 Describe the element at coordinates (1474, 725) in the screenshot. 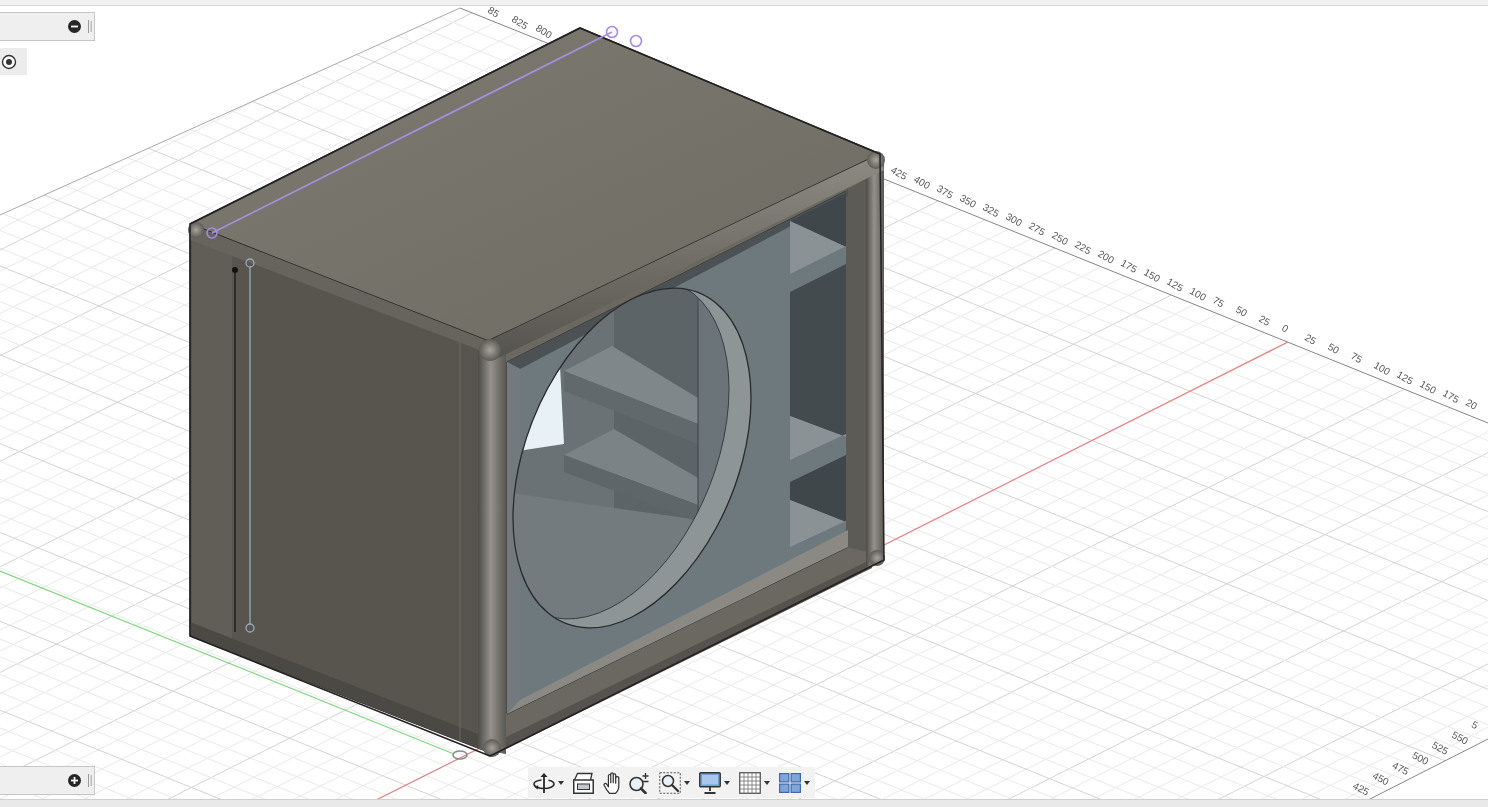

I see `ruler-label: 5` at that location.